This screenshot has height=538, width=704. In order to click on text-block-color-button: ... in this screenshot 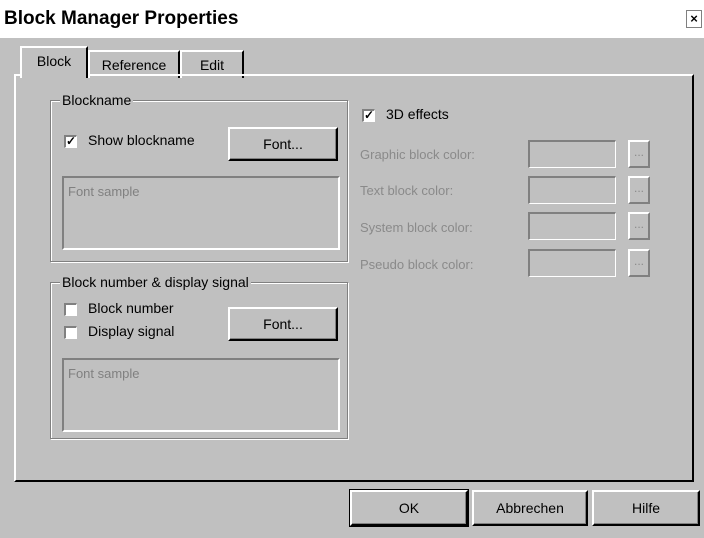, I will do `click(639, 190)`.